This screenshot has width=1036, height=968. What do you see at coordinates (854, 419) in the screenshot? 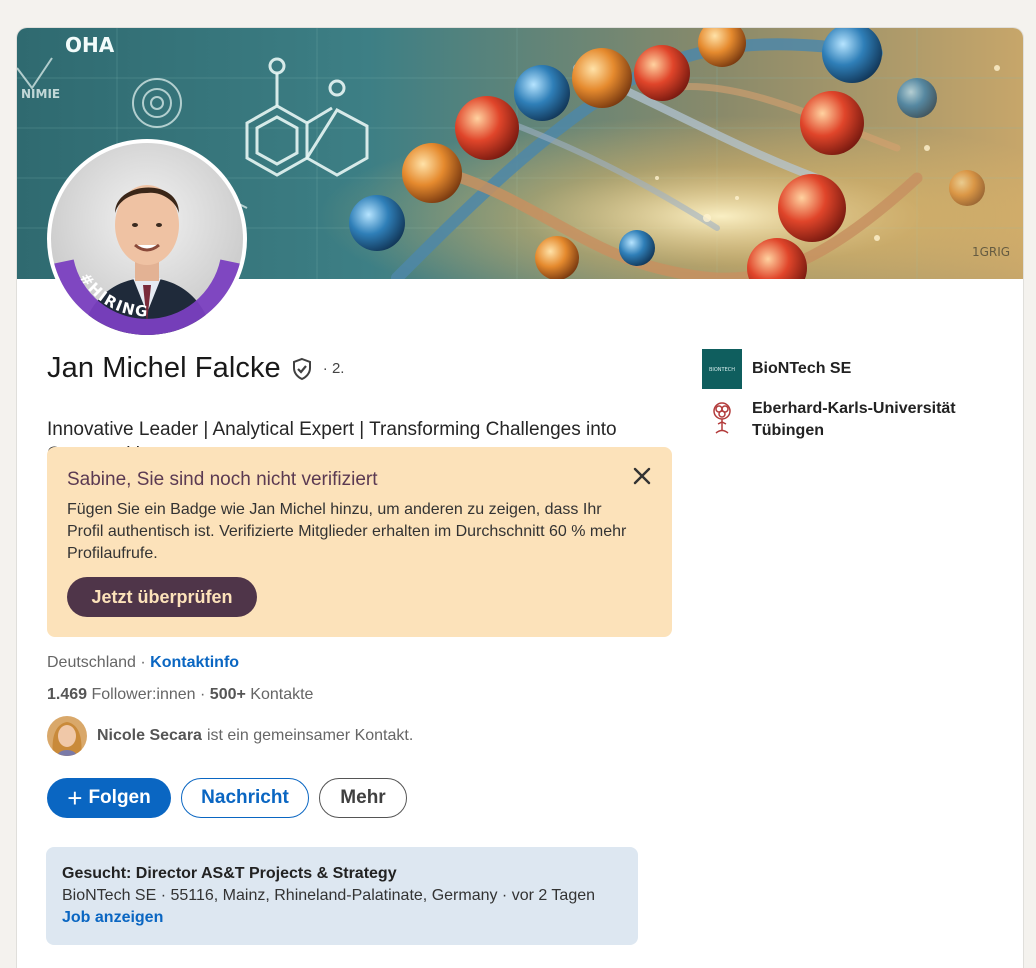
I see `school-name: Eberhard-Karls-Universität Tübingen` at bounding box center [854, 419].